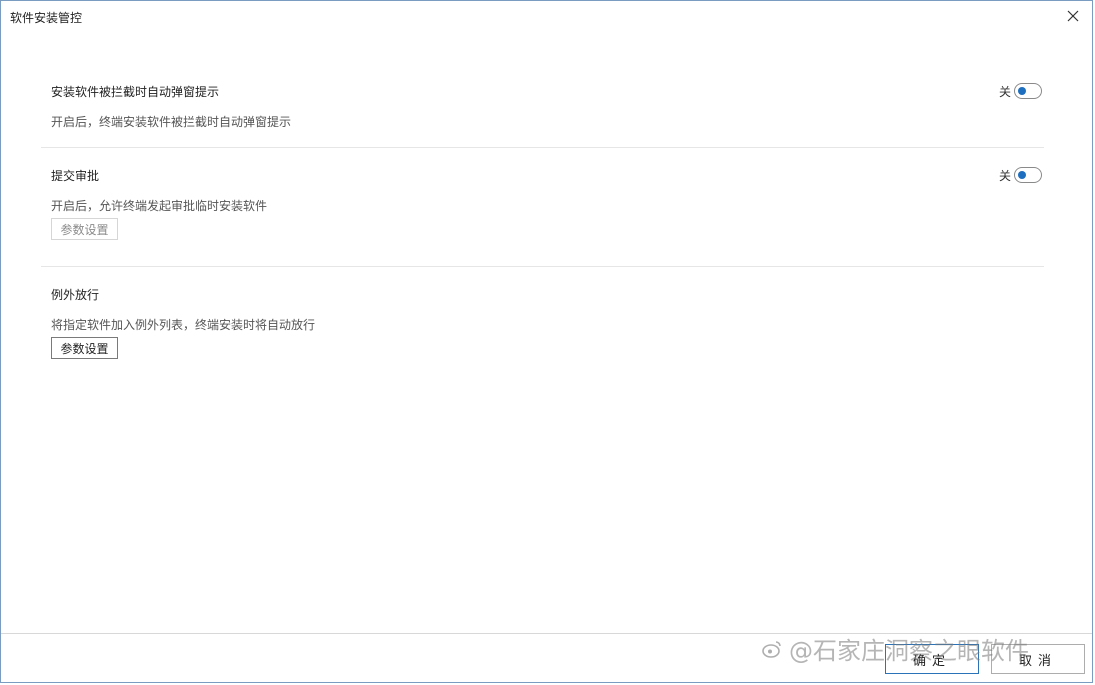 The width and height of the screenshot is (1095, 685). What do you see at coordinates (546, 105) in the screenshot?
I see `section-auto-popup: 安装软件被拦截时自动弹窗提示 关 开启后，终端安装软件被拦截时自动弹窗提示` at bounding box center [546, 105].